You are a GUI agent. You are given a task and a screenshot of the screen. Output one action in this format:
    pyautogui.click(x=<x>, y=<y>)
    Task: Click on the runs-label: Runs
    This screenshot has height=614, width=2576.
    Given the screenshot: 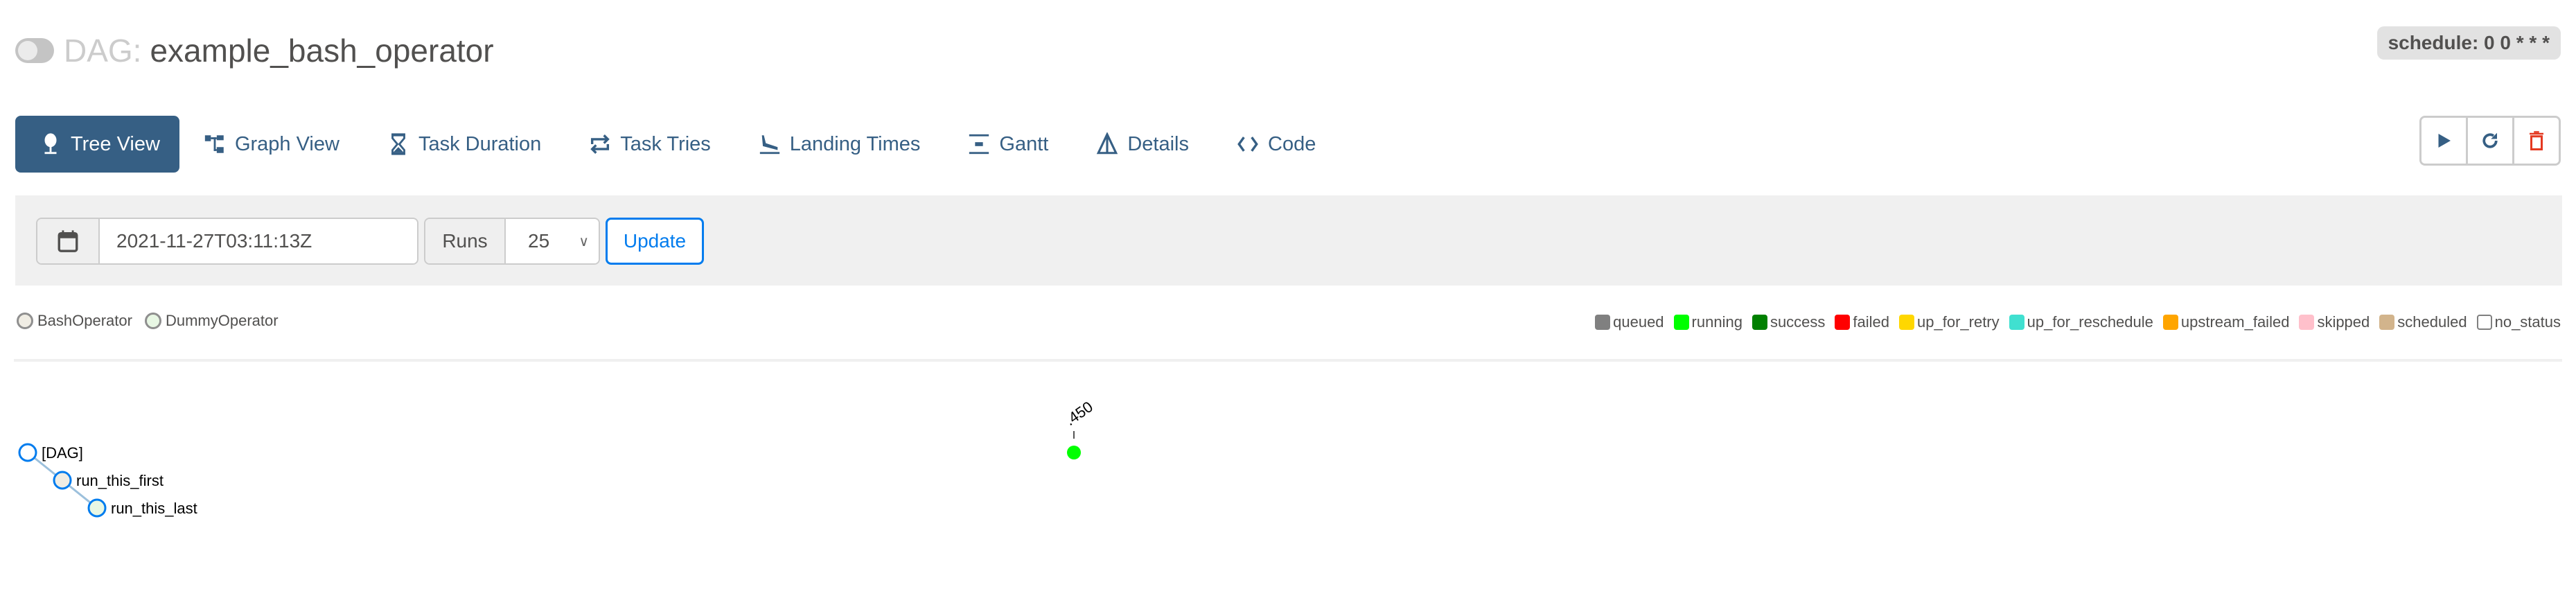 What is the action you would take?
    pyautogui.click(x=466, y=241)
    